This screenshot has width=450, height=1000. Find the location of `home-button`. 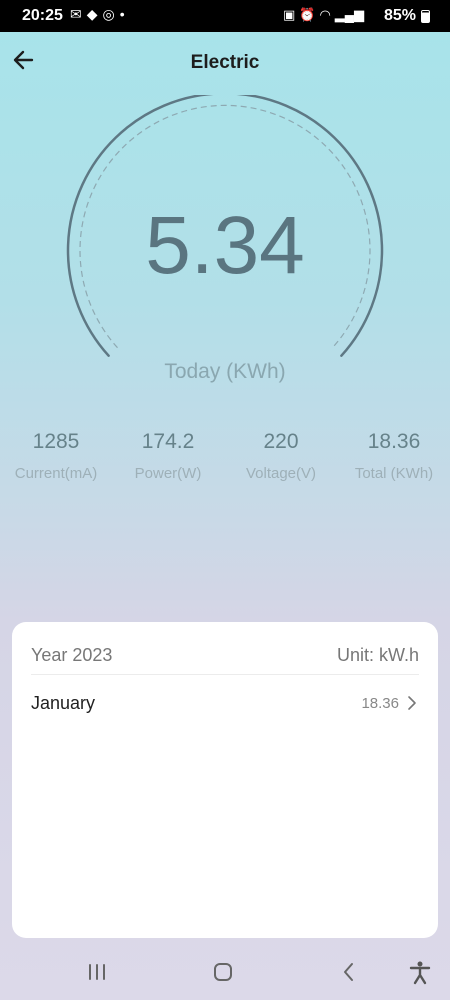

home-button is located at coordinates (223, 972).